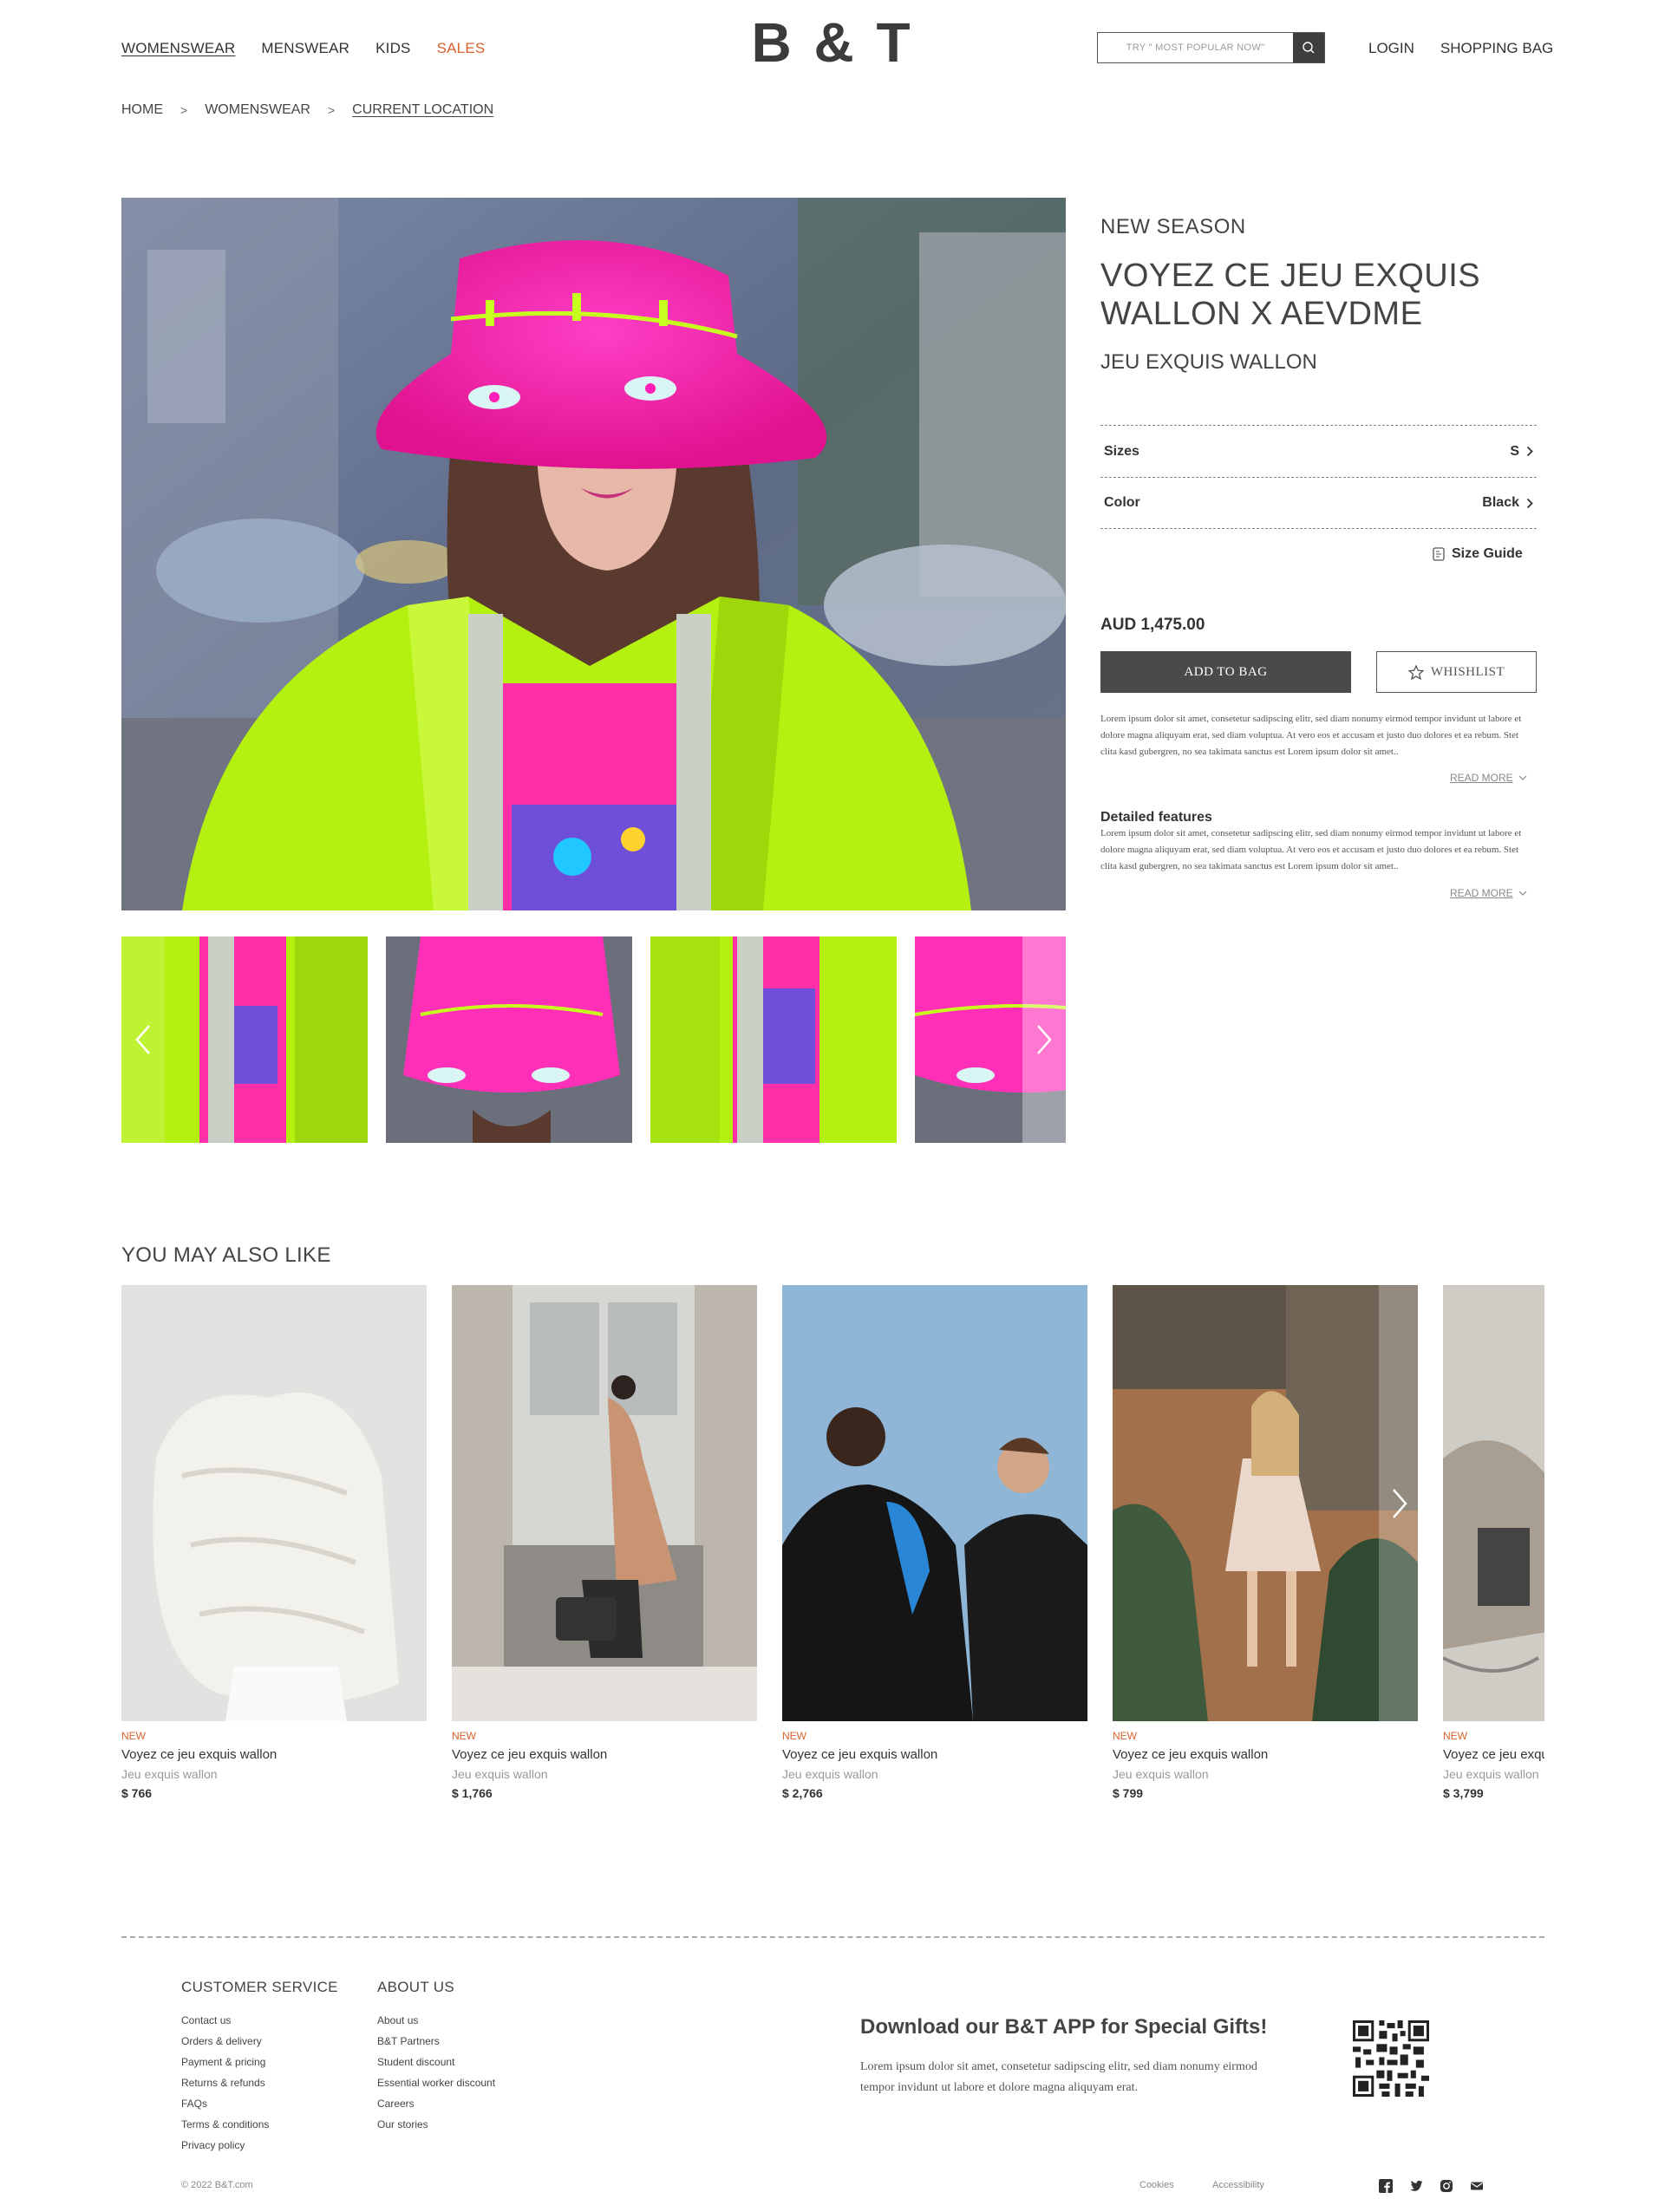 The height and width of the screenshot is (2212, 1665). I want to click on read-more-features-link: READ MORE, so click(1488, 893).